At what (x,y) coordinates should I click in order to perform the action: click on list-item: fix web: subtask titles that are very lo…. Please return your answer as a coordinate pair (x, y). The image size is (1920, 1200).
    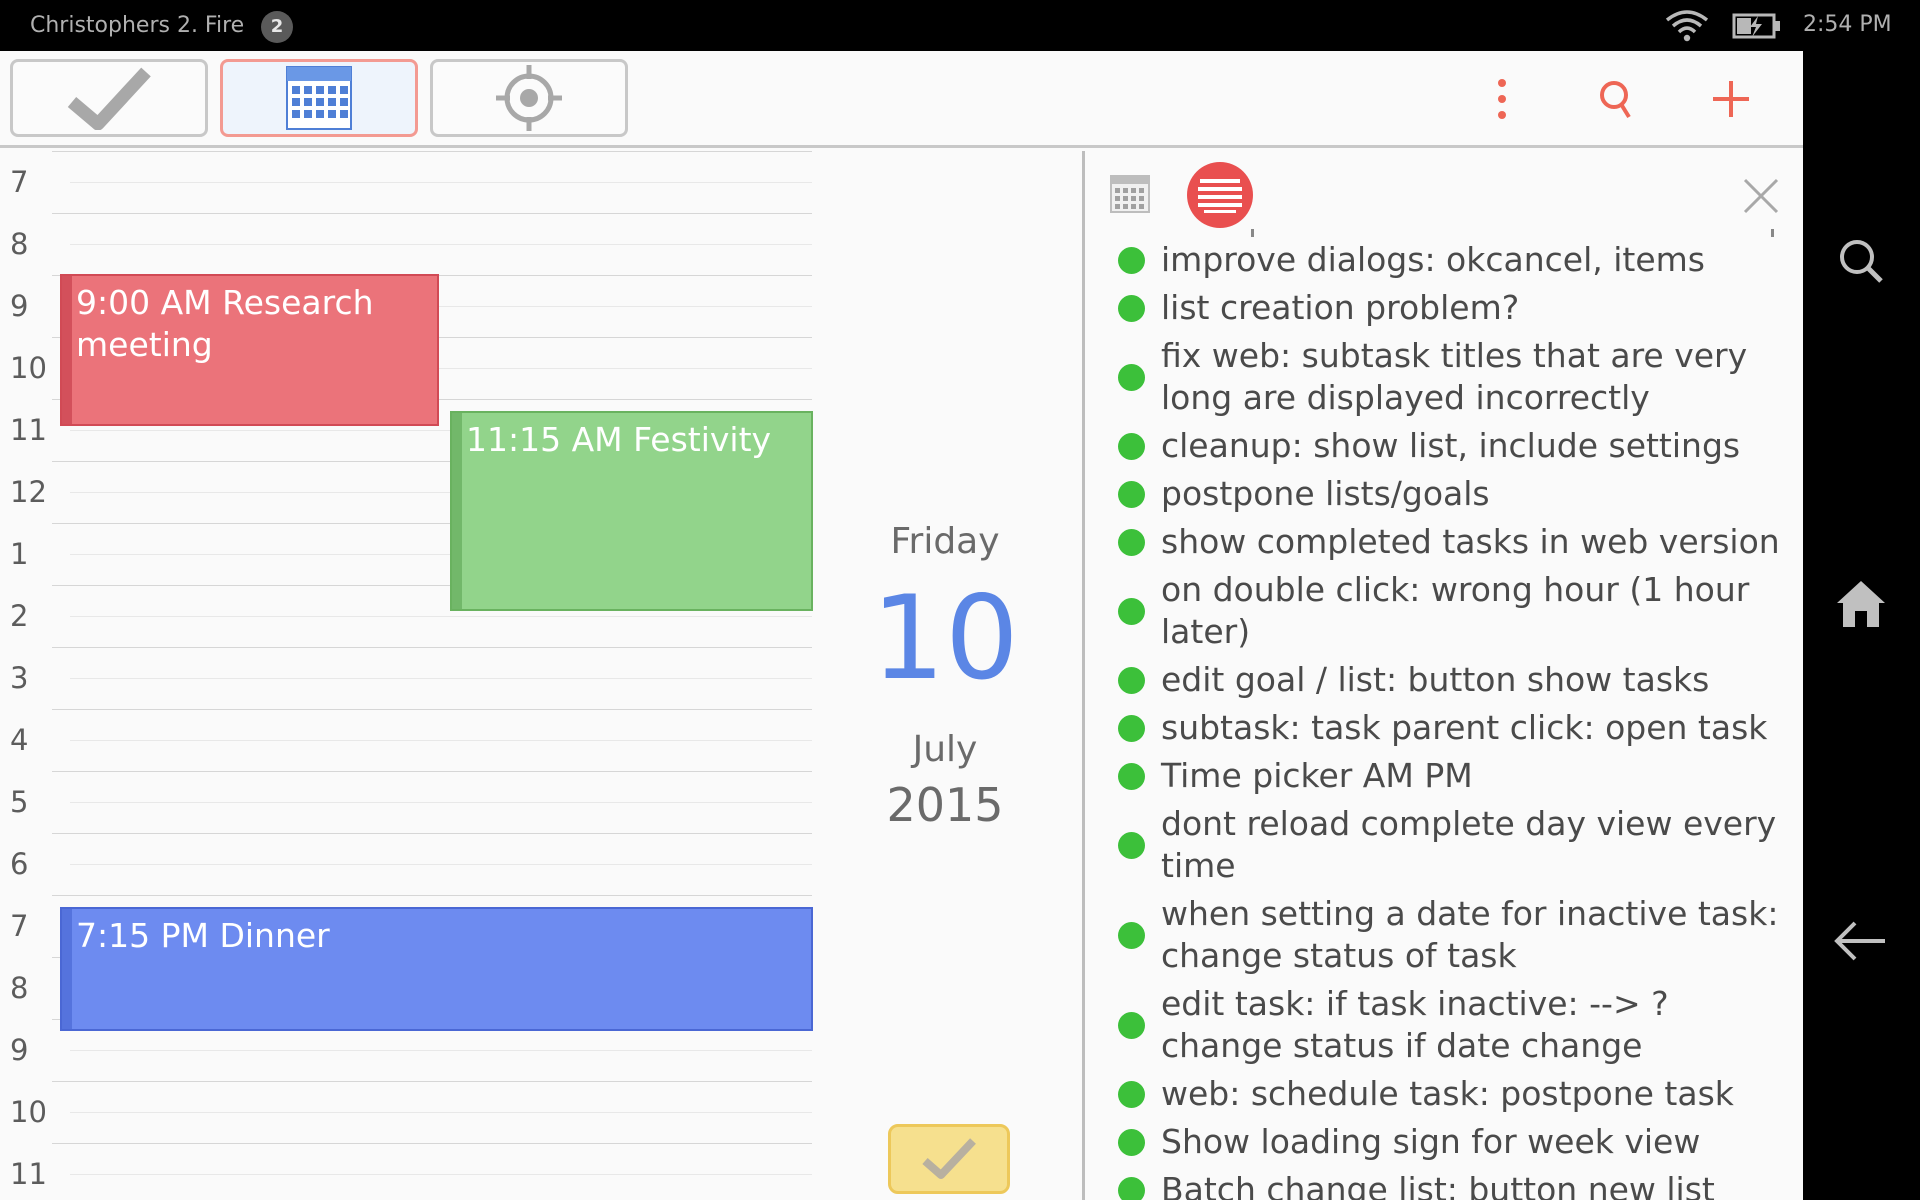
    Looking at the image, I should click on (1444, 377).